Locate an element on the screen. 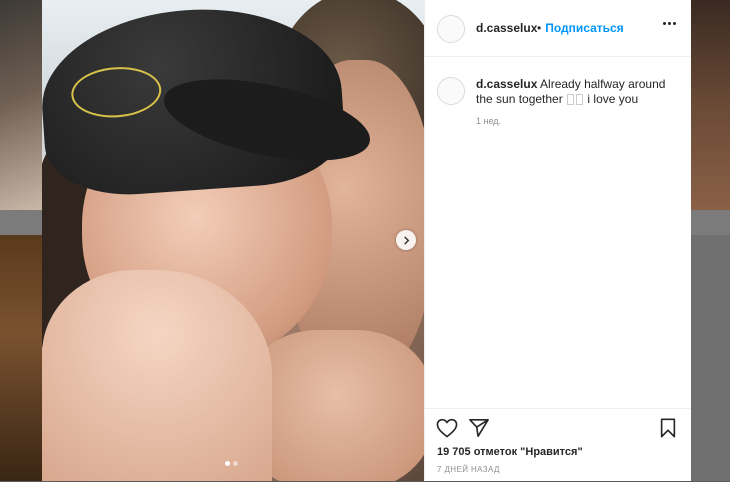 The width and height of the screenshot is (730, 482). carousel-indicator is located at coordinates (231, 463).